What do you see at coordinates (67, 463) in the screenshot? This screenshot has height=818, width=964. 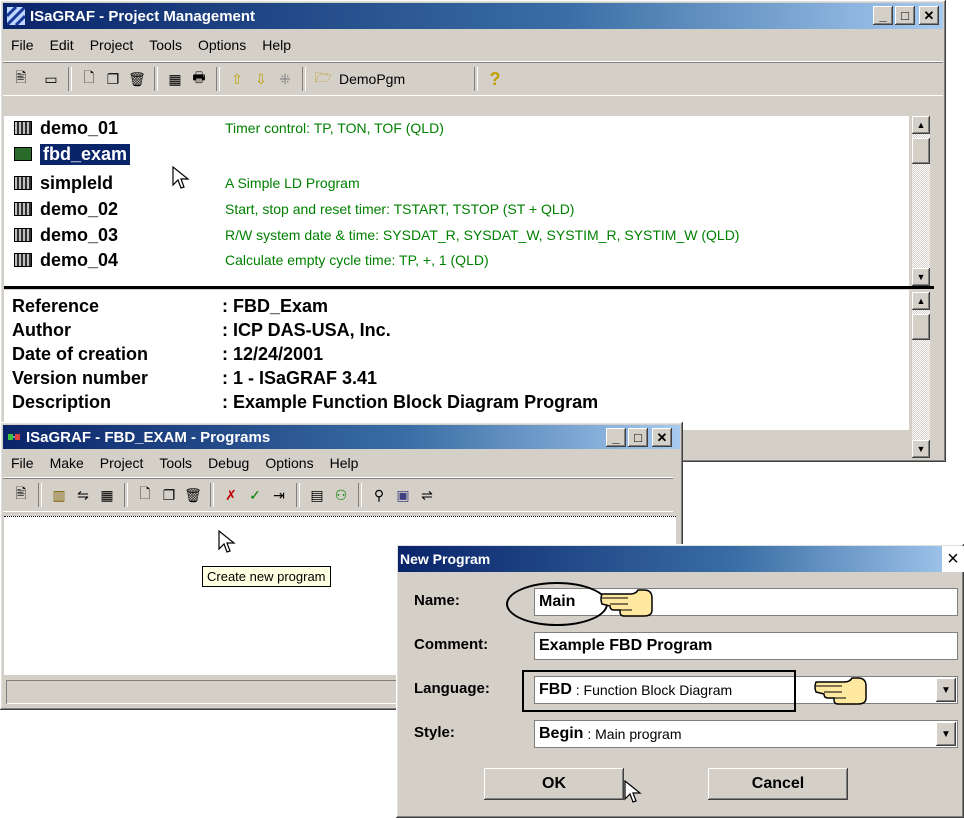 I see `menu-make: Make` at bounding box center [67, 463].